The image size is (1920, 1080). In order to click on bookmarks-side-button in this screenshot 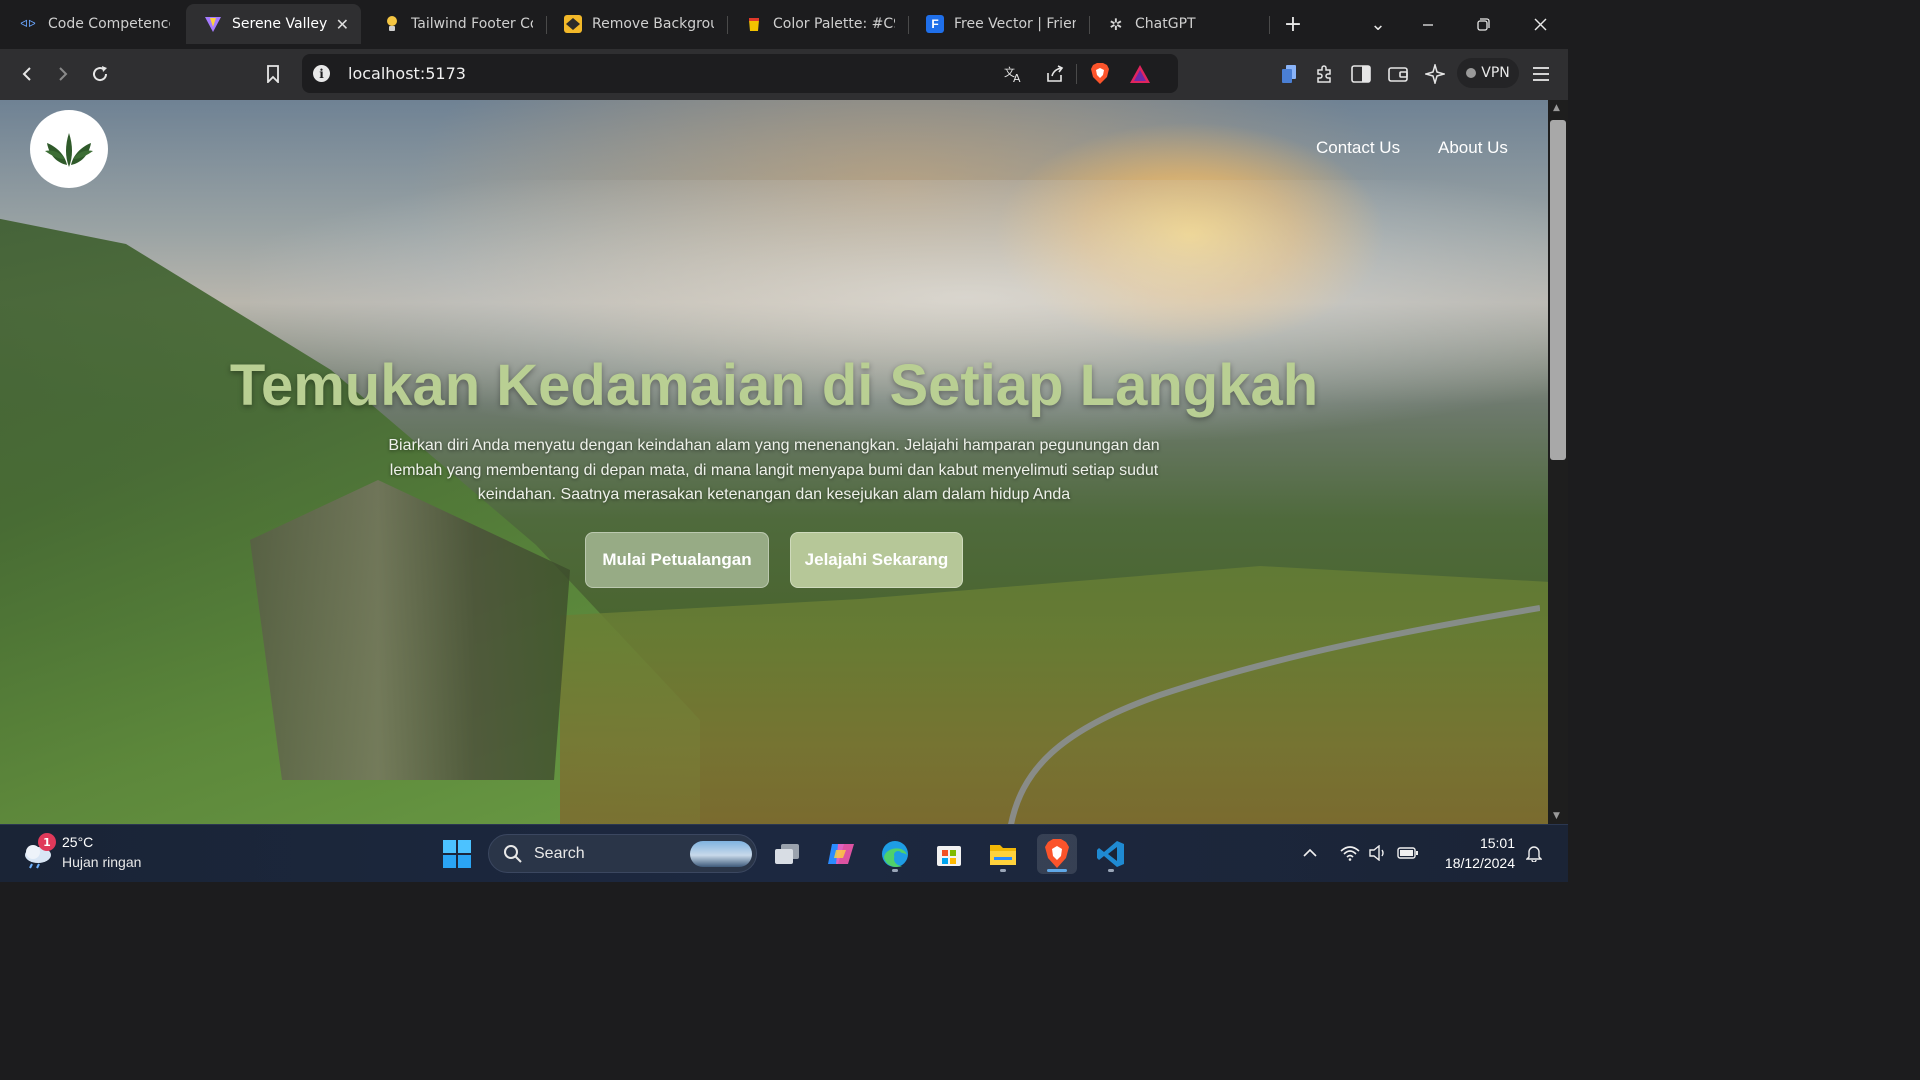, I will do `click(1289, 74)`.